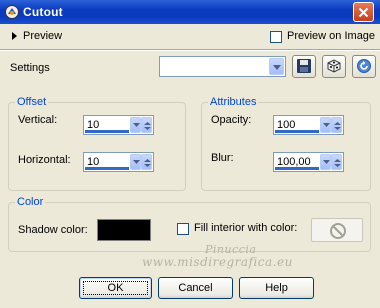 This screenshot has height=308, width=380. I want to click on fill-interior-checkbox, so click(183, 229).